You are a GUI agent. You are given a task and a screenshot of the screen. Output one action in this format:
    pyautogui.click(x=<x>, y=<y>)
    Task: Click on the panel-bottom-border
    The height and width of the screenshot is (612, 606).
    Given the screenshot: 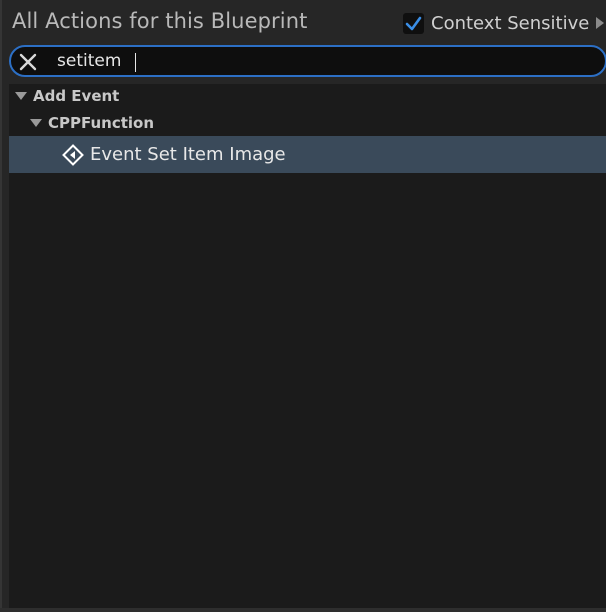 What is the action you would take?
    pyautogui.click(x=303, y=610)
    